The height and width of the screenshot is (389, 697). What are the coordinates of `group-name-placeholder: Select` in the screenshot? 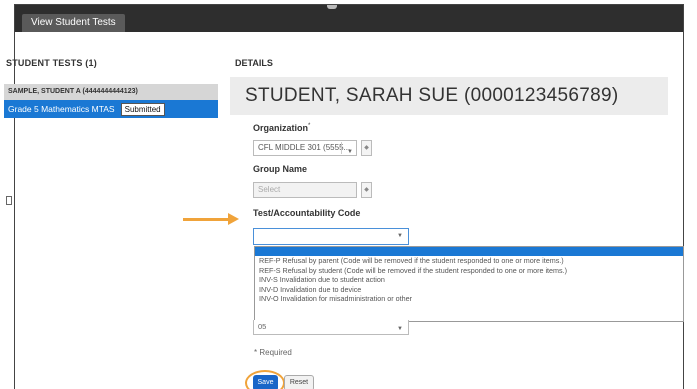 It's located at (269, 189).